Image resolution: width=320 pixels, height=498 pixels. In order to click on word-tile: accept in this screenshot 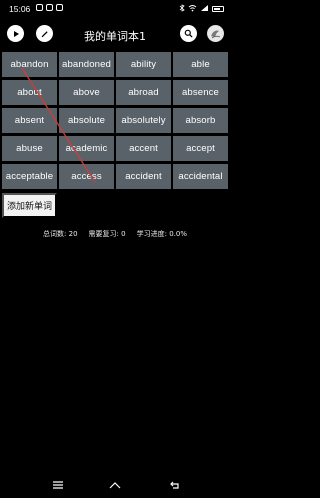, I will do `click(200, 148)`.